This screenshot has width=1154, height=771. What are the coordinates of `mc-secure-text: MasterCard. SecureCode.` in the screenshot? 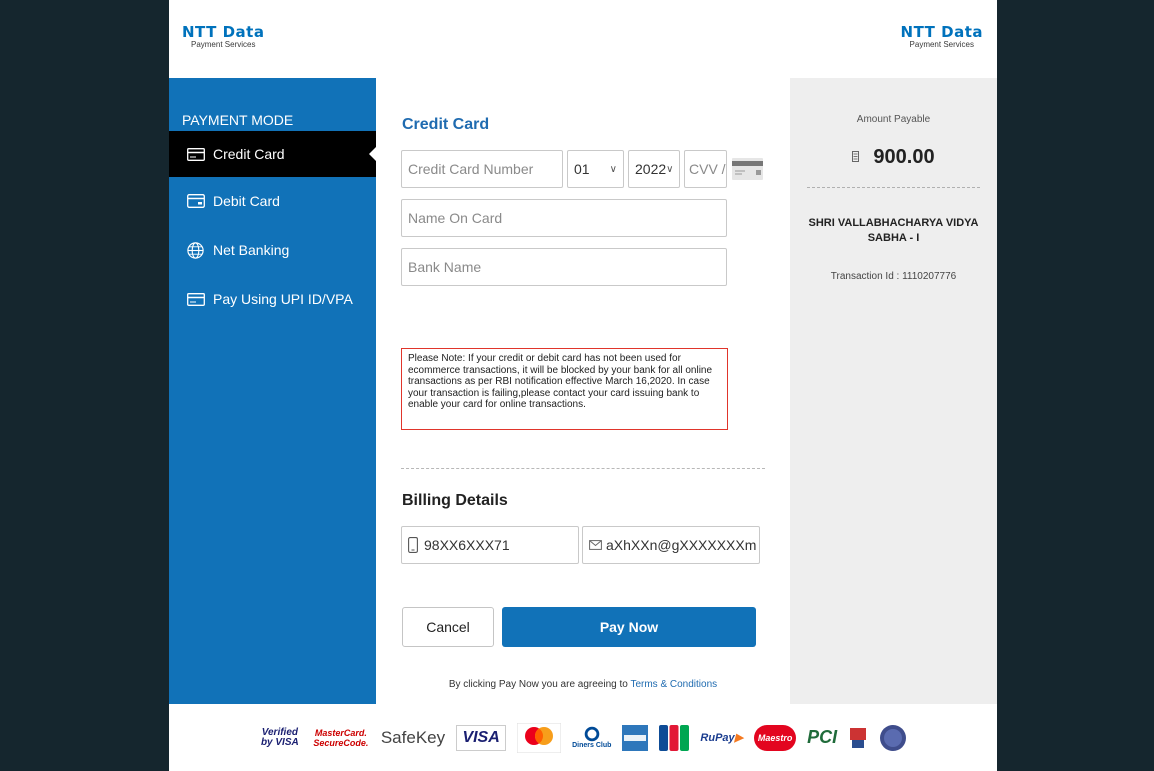 It's located at (341, 737).